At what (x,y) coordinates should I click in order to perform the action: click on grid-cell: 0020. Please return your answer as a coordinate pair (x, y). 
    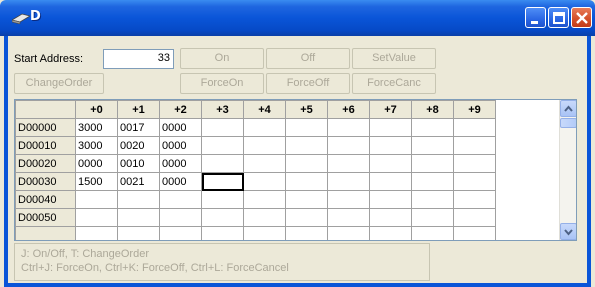
    Looking at the image, I should click on (138, 145).